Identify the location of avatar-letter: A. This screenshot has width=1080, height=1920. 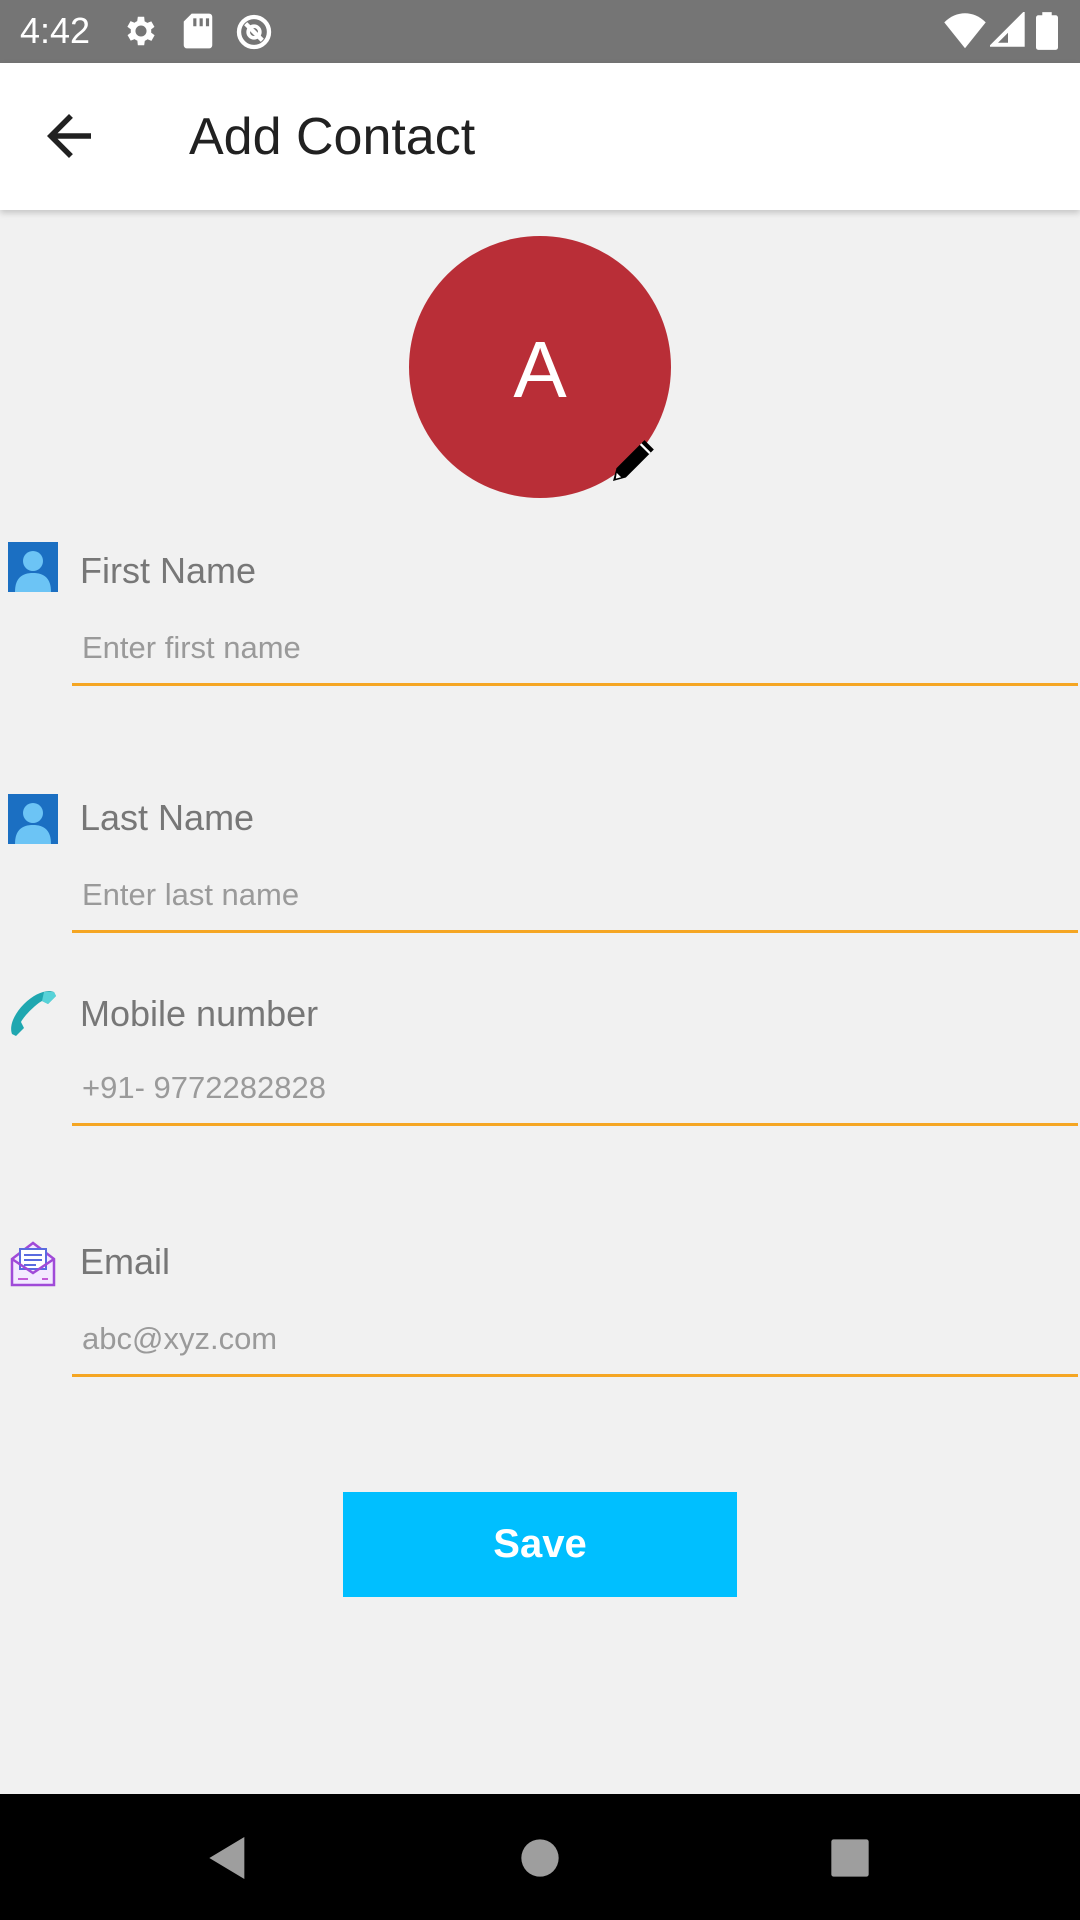
(540, 369).